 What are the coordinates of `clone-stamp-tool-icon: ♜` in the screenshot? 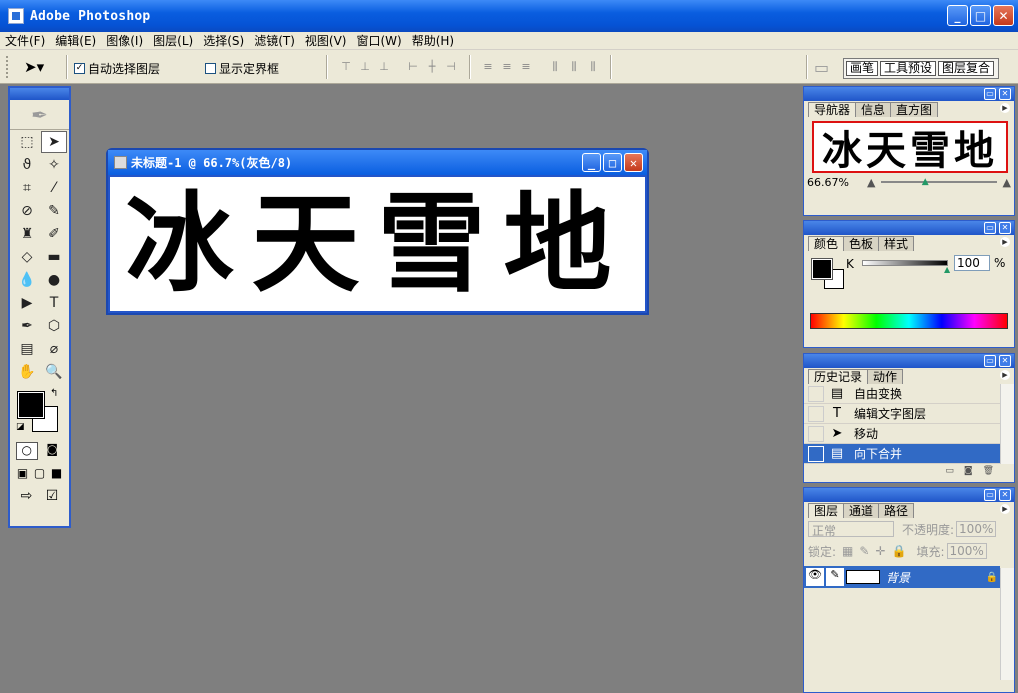 It's located at (27, 234).